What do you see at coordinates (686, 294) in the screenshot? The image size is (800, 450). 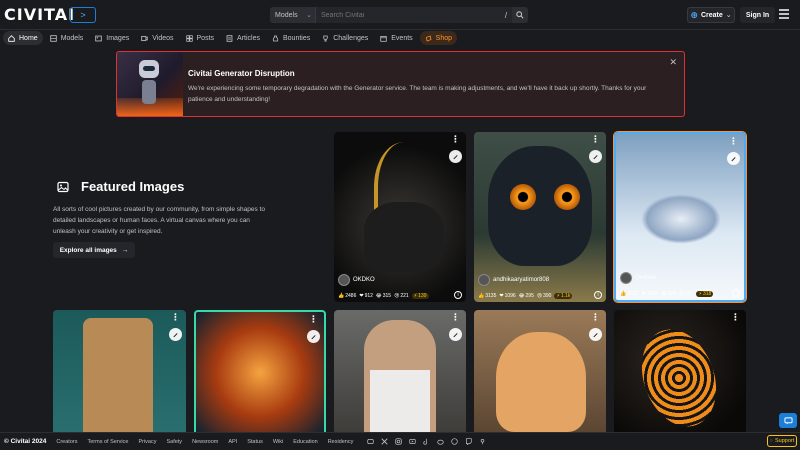 I see `cry-count: 😢 227` at bounding box center [686, 294].